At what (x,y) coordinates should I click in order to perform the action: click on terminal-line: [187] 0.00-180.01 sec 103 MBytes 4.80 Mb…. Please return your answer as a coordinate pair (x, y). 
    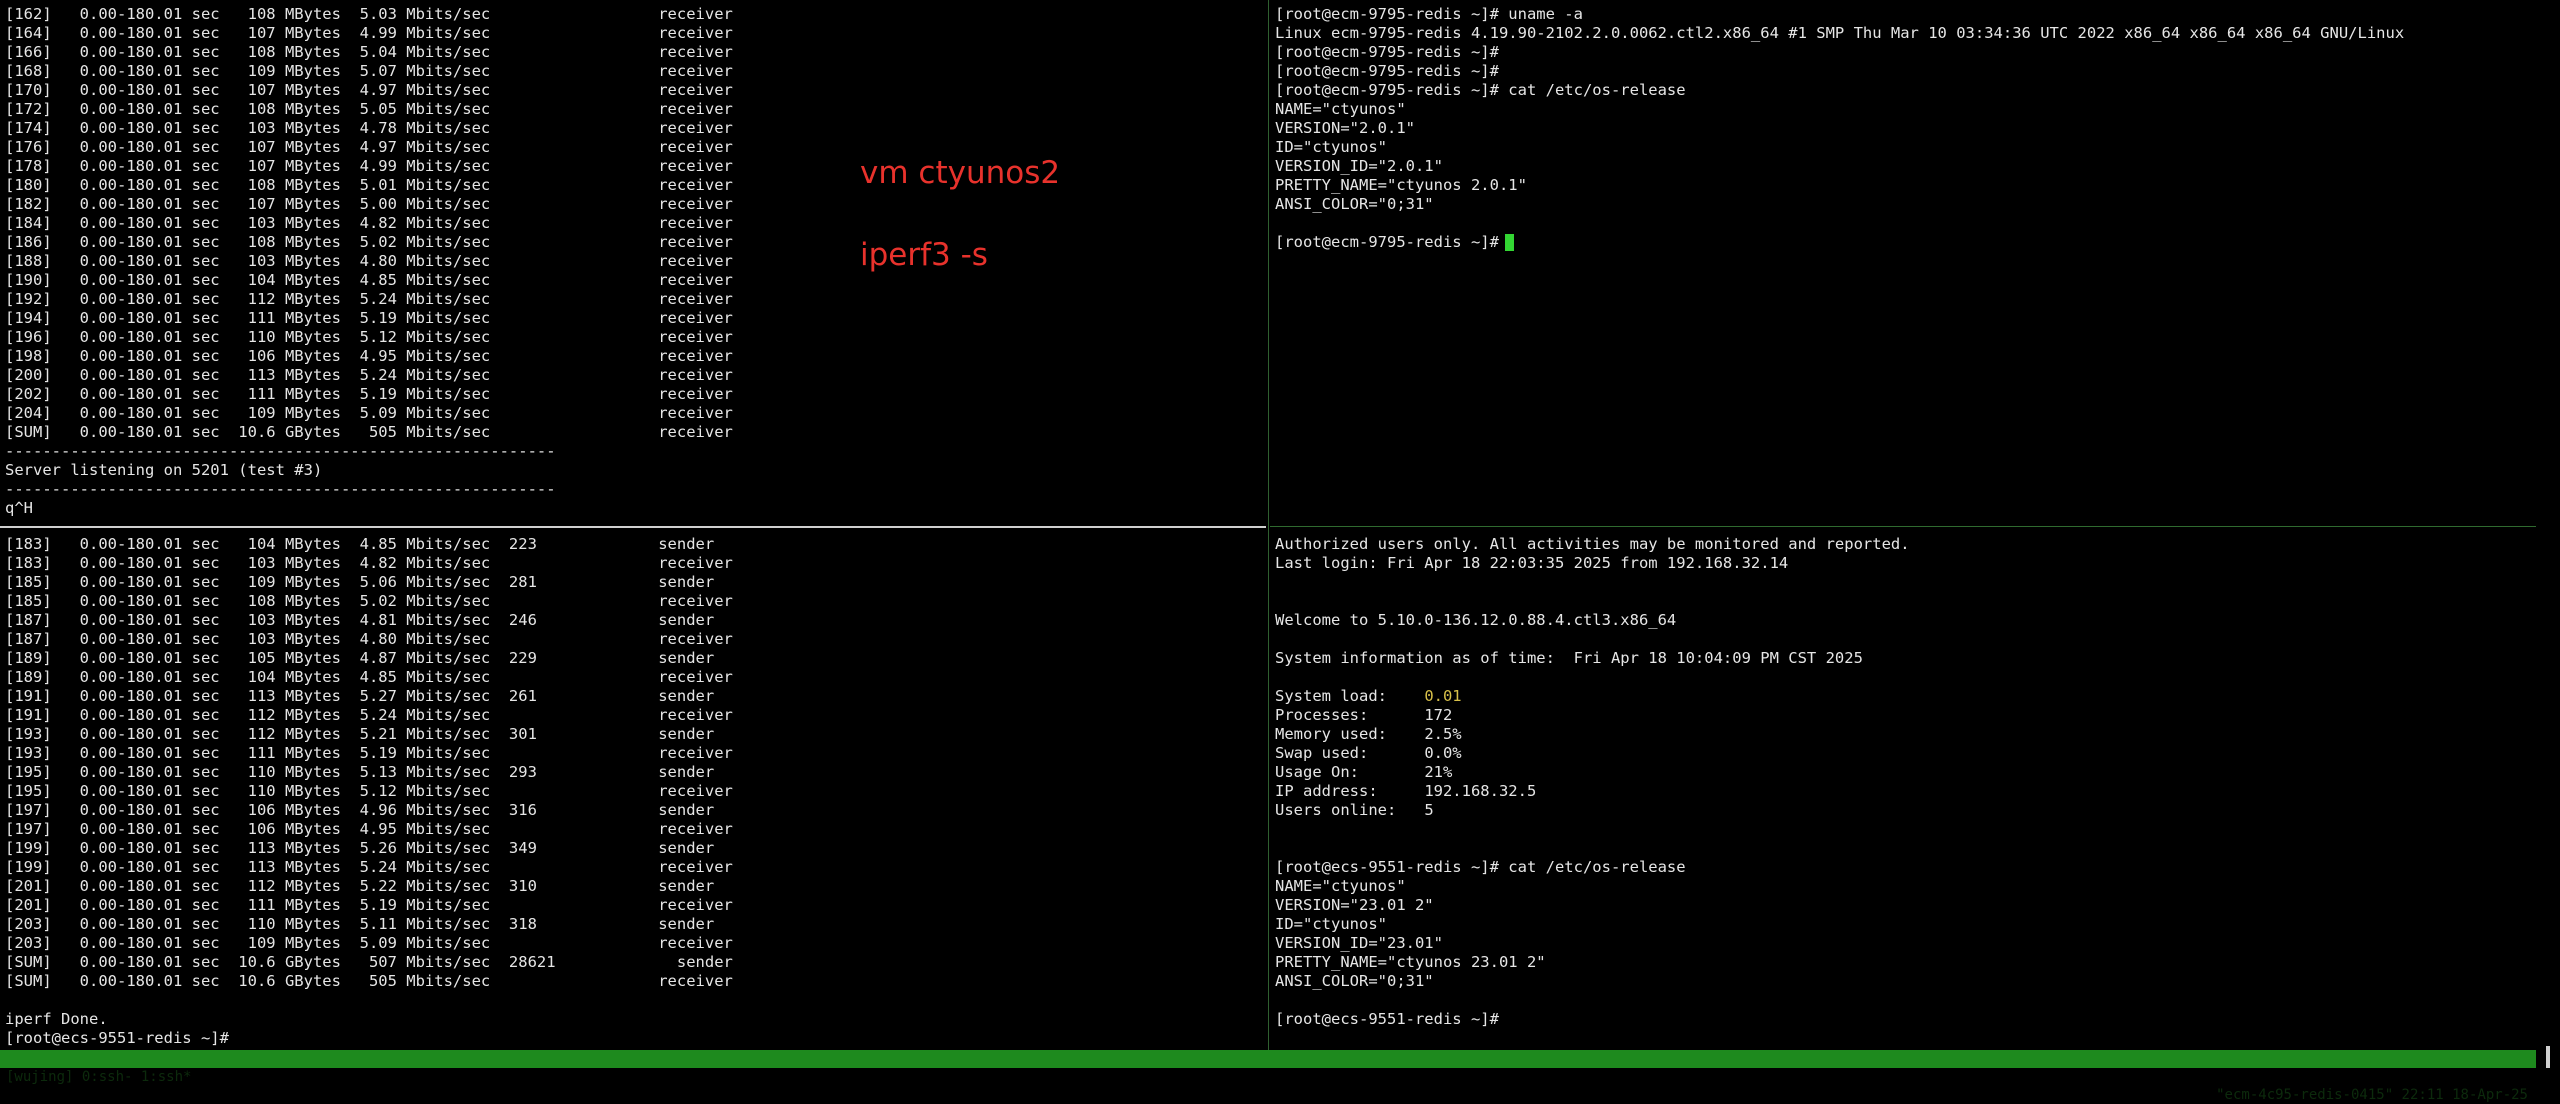
    Looking at the image, I should click on (369, 639).